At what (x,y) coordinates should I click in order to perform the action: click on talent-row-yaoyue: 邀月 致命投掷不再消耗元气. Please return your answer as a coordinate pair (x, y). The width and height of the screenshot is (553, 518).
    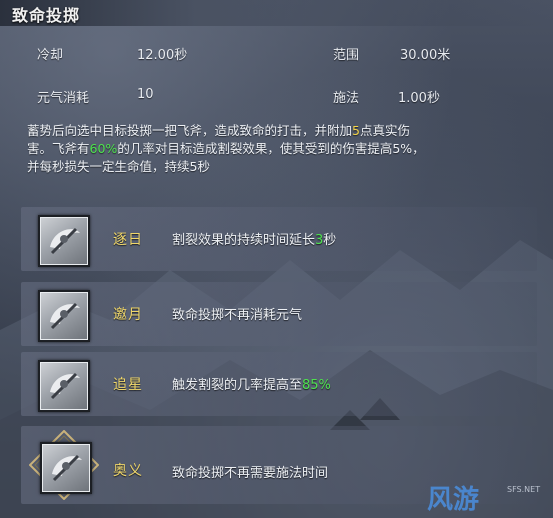
    Looking at the image, I should click on (279, 314).